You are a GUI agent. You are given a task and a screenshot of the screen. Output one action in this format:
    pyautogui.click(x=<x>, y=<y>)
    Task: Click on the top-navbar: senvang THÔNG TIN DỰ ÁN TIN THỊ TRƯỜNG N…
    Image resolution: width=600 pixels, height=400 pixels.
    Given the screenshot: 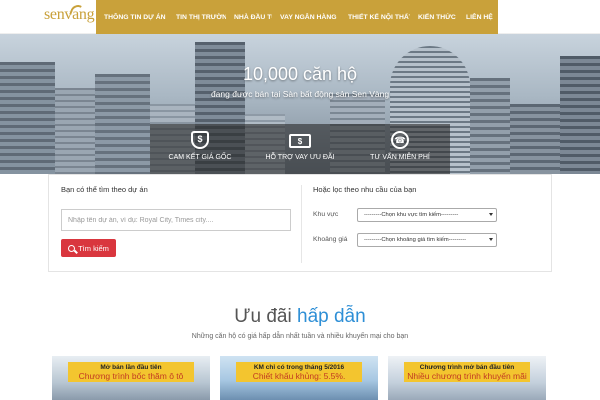 What is the action you would take?
    pyautogui.click(x=300, y=17)
    